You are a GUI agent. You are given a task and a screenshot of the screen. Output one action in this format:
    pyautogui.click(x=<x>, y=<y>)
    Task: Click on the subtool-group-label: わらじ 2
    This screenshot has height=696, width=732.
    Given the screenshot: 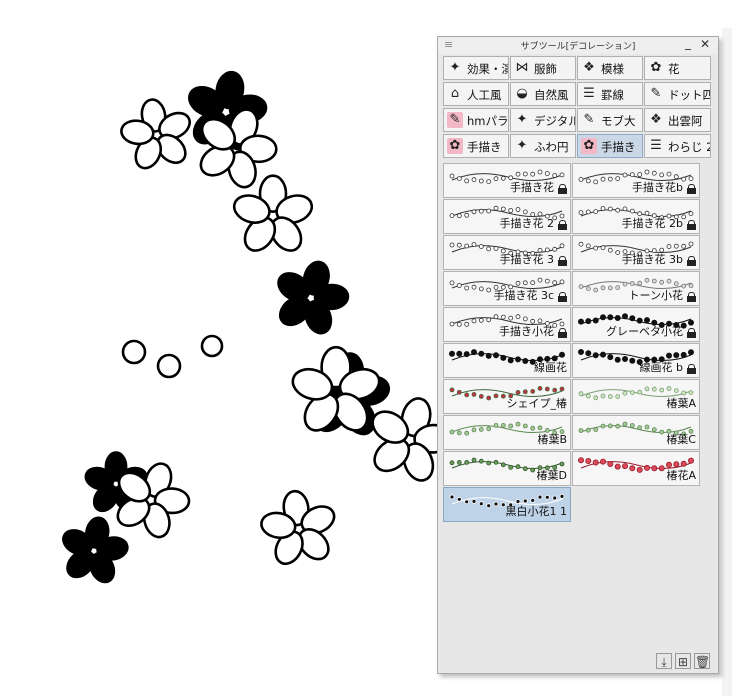 What is the action you would take?
    pyautogui.click(x=689, y=147)
    